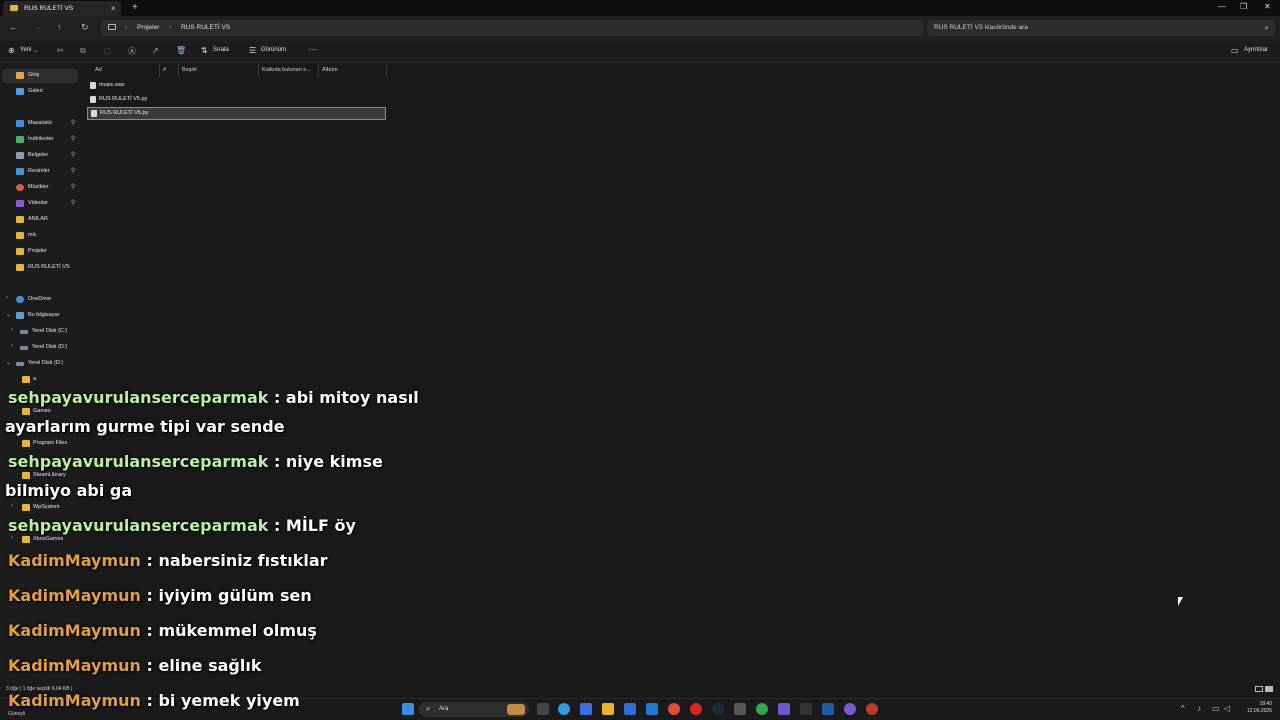  Describe the element at coordinates (40, 268) in the screenshot. I see `sidebar-item-rus-ruleti: RUS RULETİ VS` at that location.